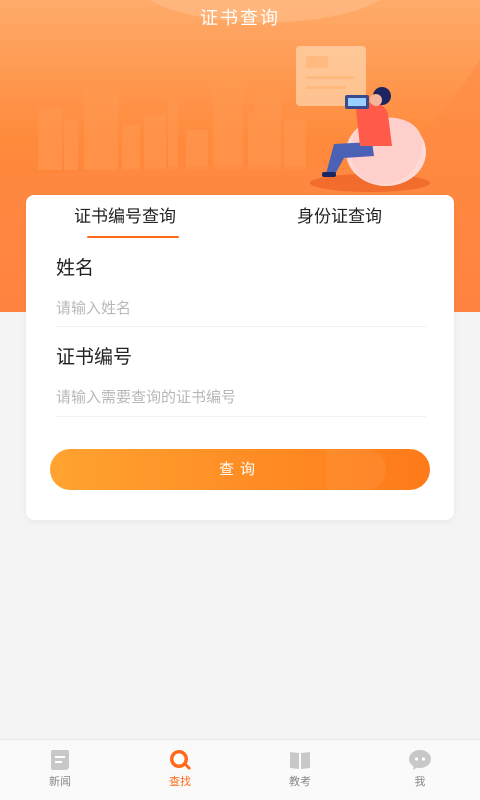 This screenshot has height=800, width=480. I want to click on nav-item-me: 我, so click(420, 770).